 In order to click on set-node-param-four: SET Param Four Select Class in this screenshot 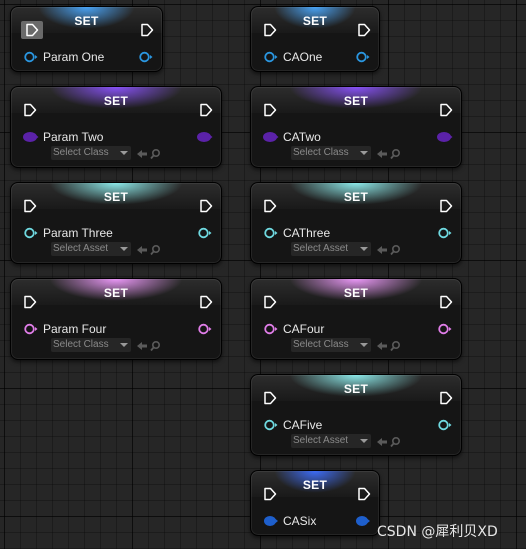, I will do `click(116, 319)`.